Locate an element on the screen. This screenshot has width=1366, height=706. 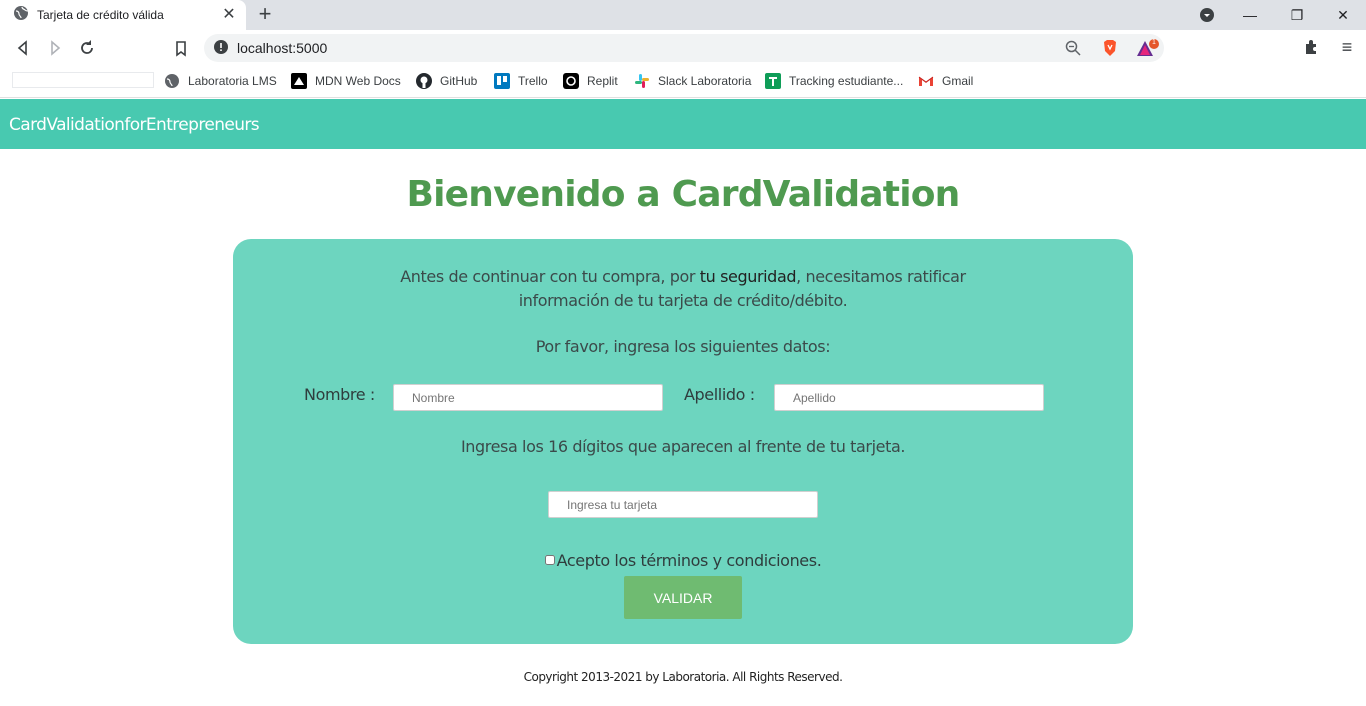
zoom-icon is located at coordinates (1073, 48).